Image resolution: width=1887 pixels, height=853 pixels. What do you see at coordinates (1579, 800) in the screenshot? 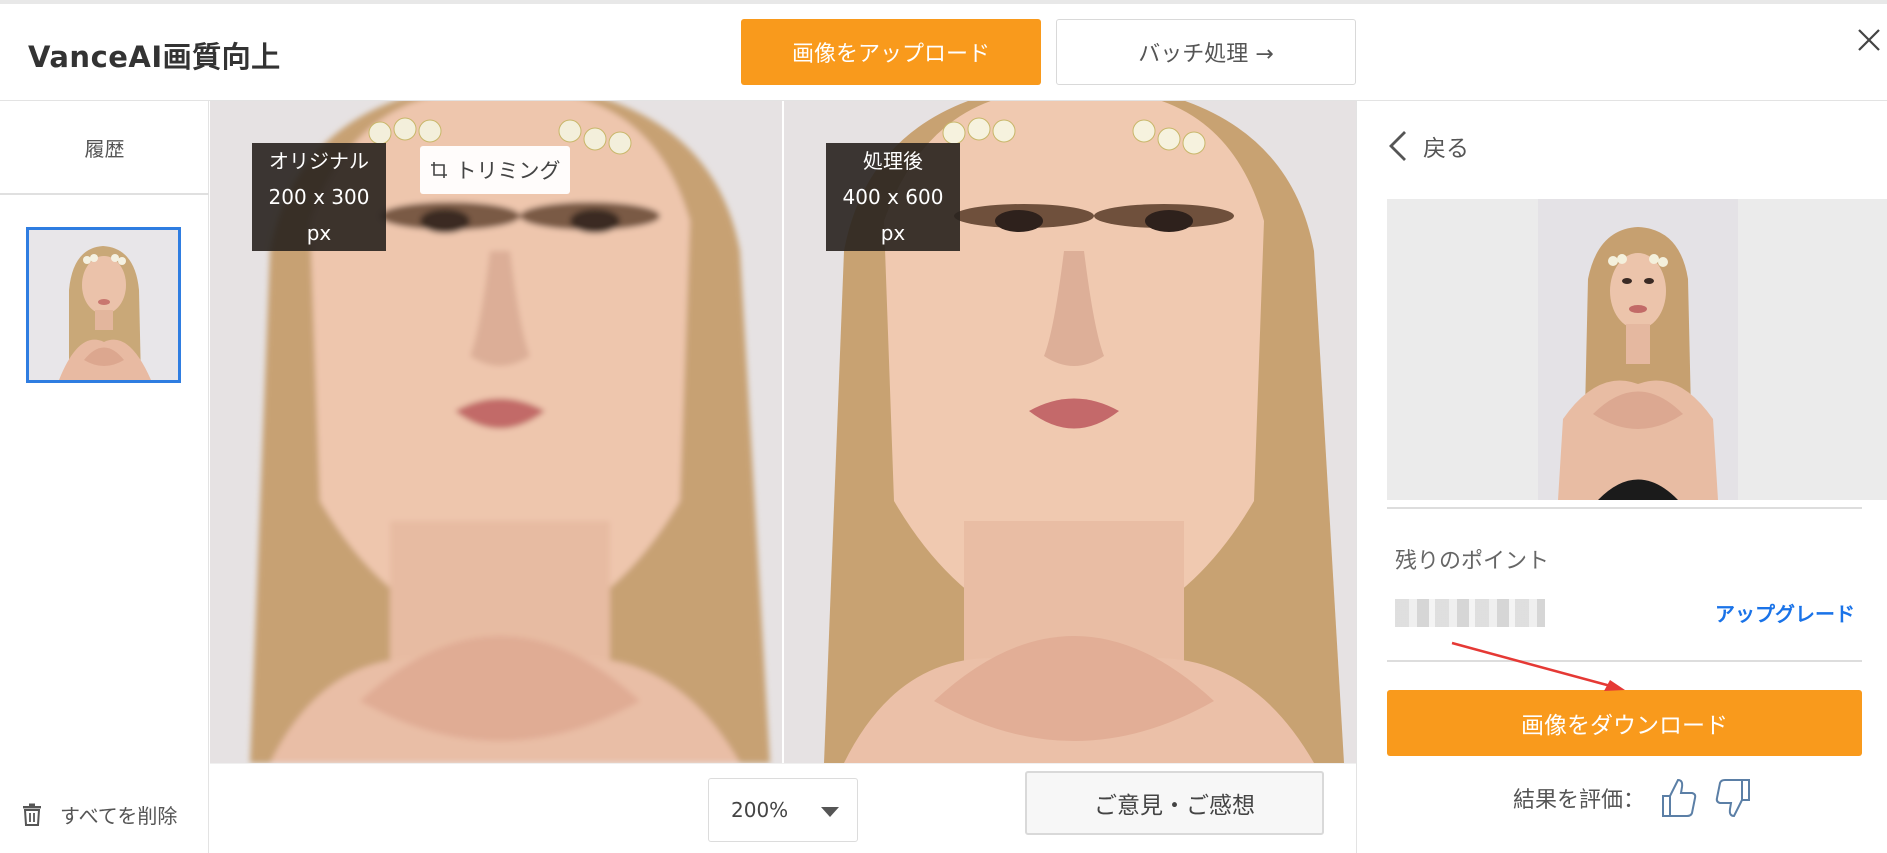
I see `rate-label: 結果を評価：` at bounding box center [1579, 800].